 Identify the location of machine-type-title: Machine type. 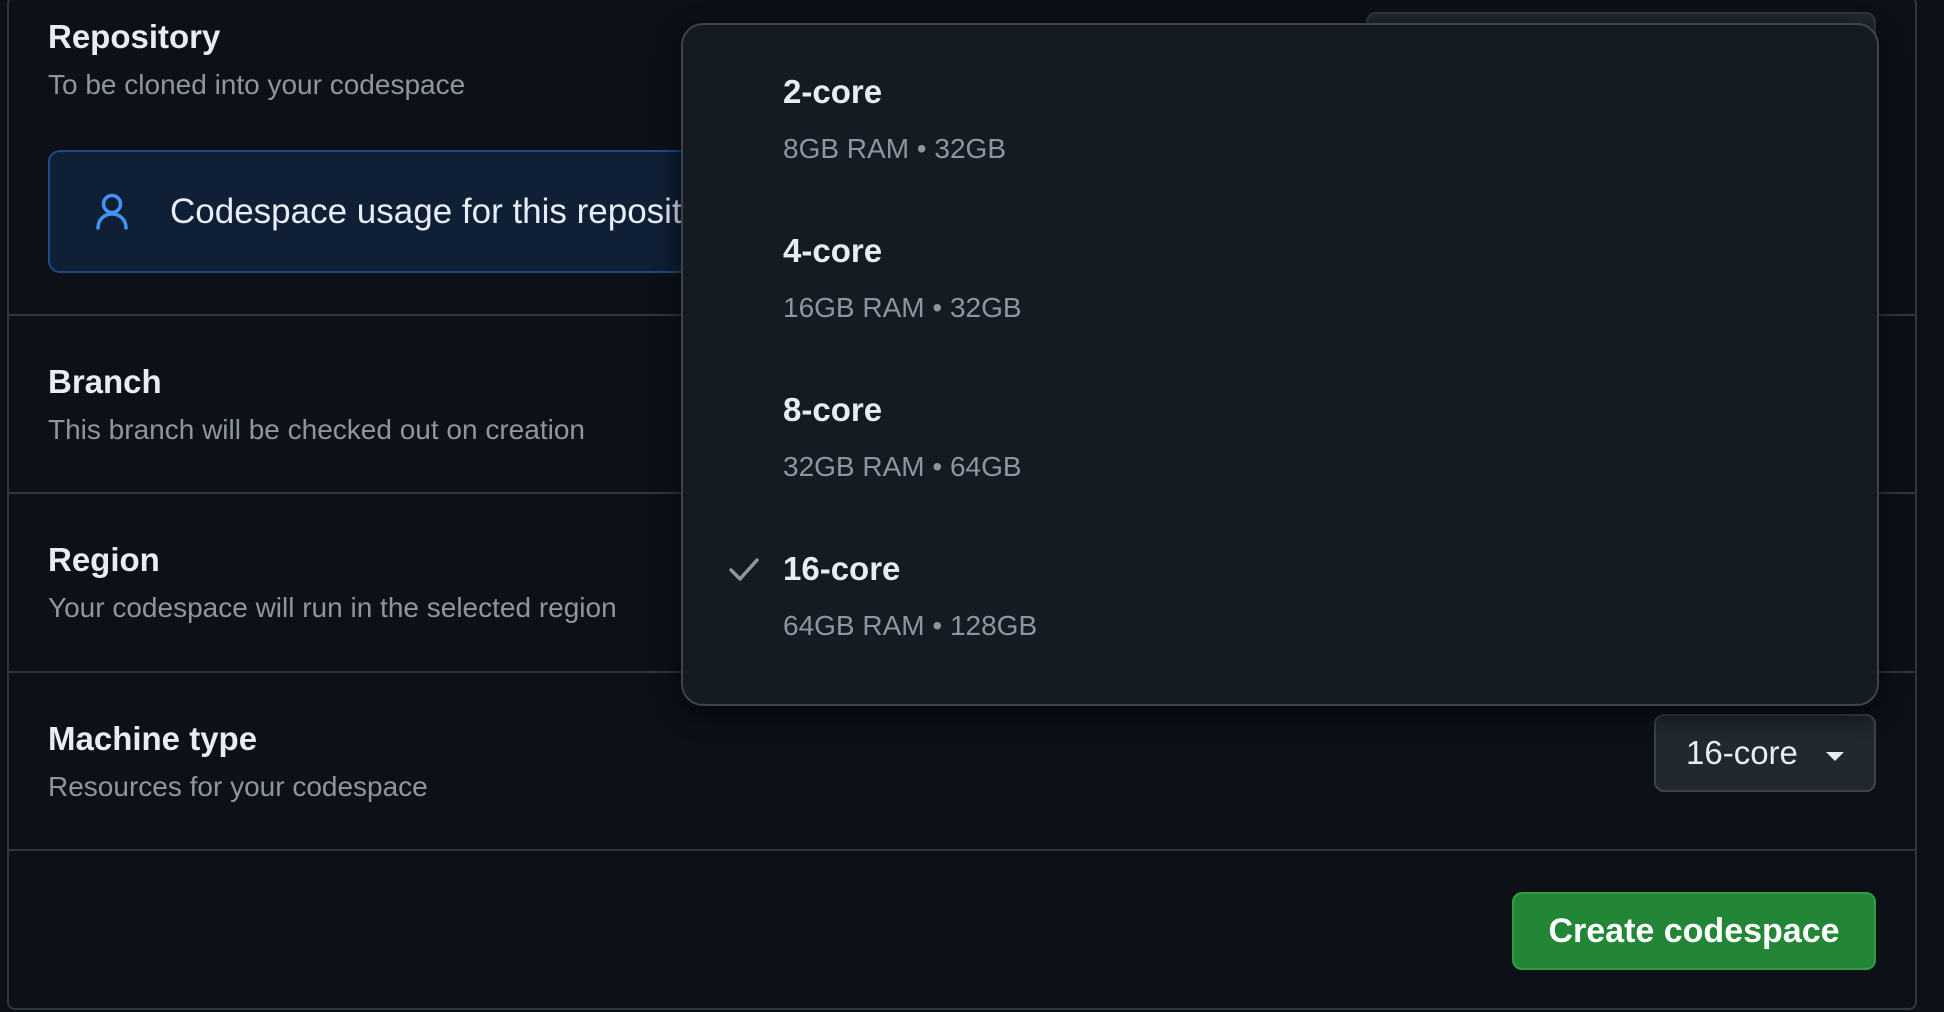
(153, 738).